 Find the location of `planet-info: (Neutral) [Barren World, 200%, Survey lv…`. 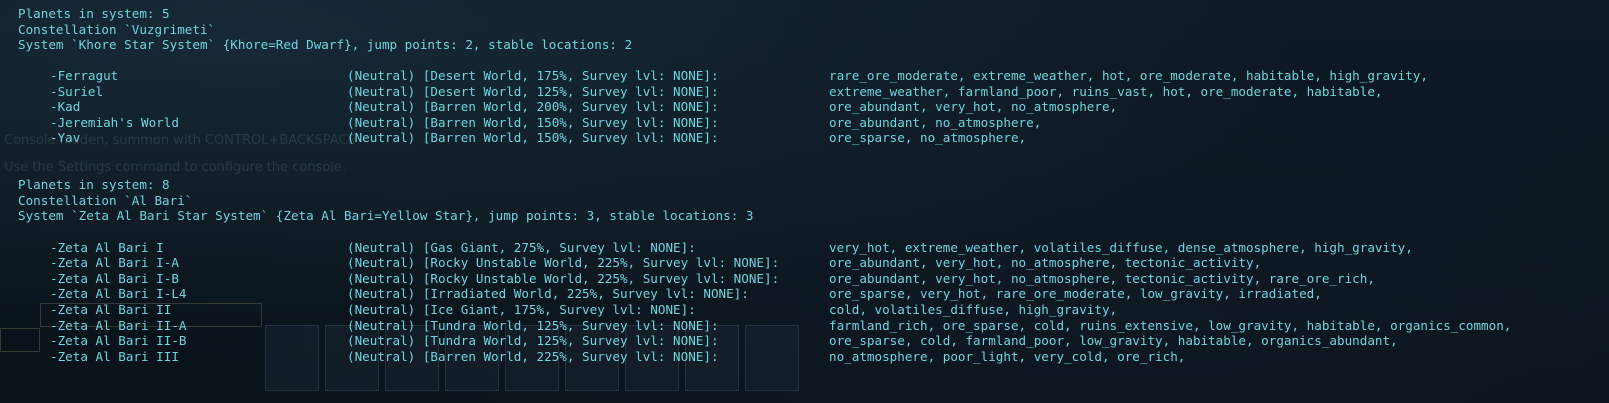

planet-info: (Neutral) [Barren World, 200%, Survey lv… is located at coordinates (533, 107).